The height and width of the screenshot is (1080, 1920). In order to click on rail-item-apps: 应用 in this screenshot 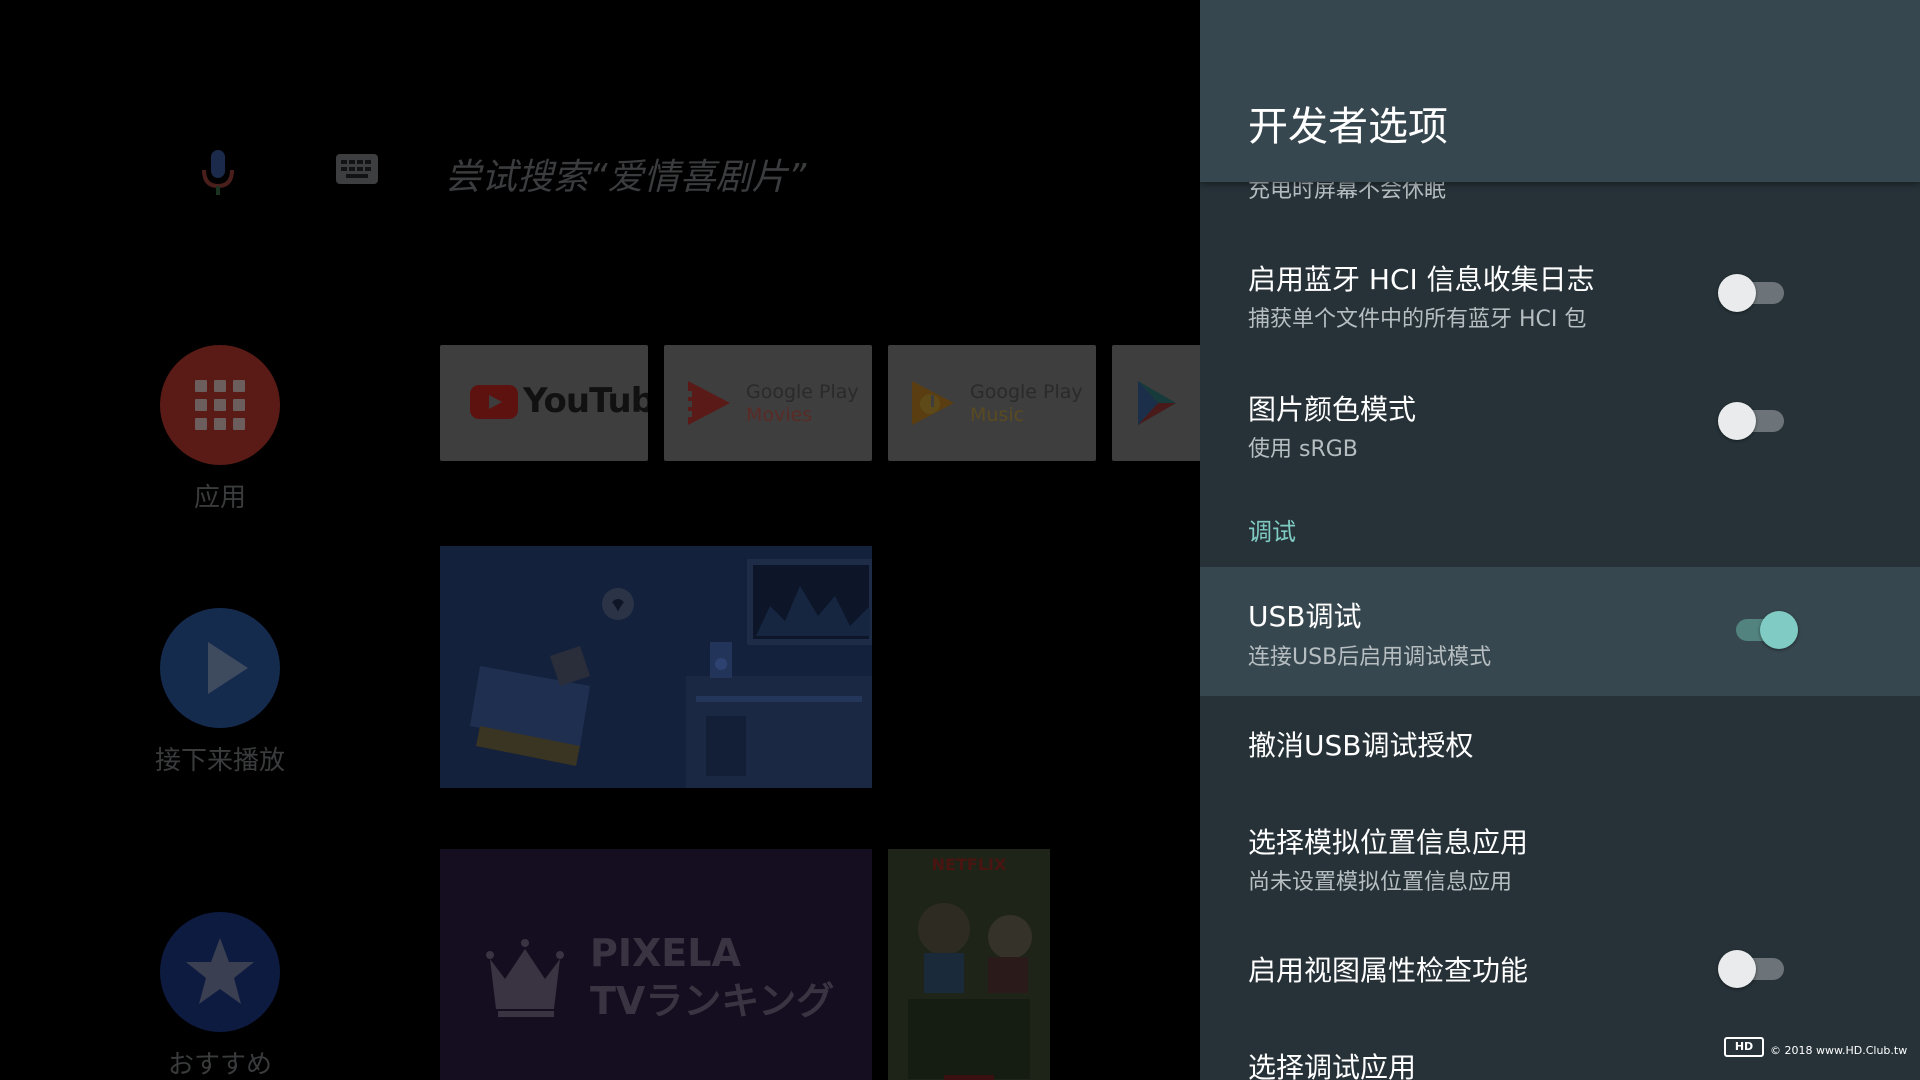, I will do `click(220, 429)`.